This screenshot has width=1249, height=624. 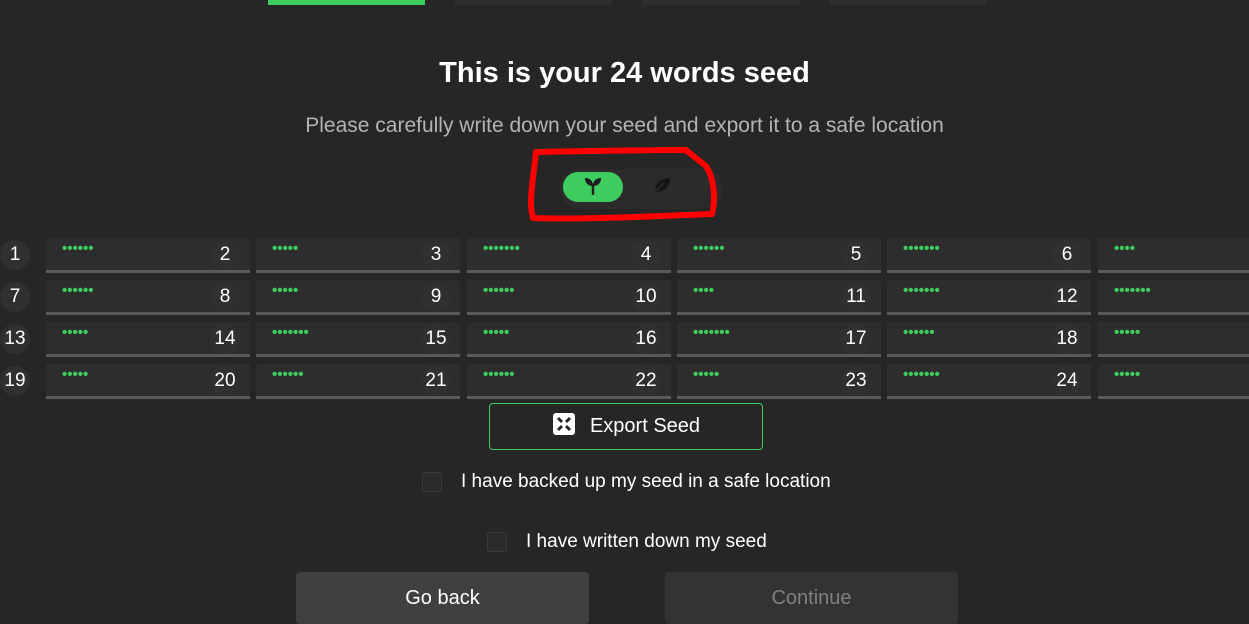 I want to click on seed-word-cell: ••••••• 16, so click(x=756, y=340).